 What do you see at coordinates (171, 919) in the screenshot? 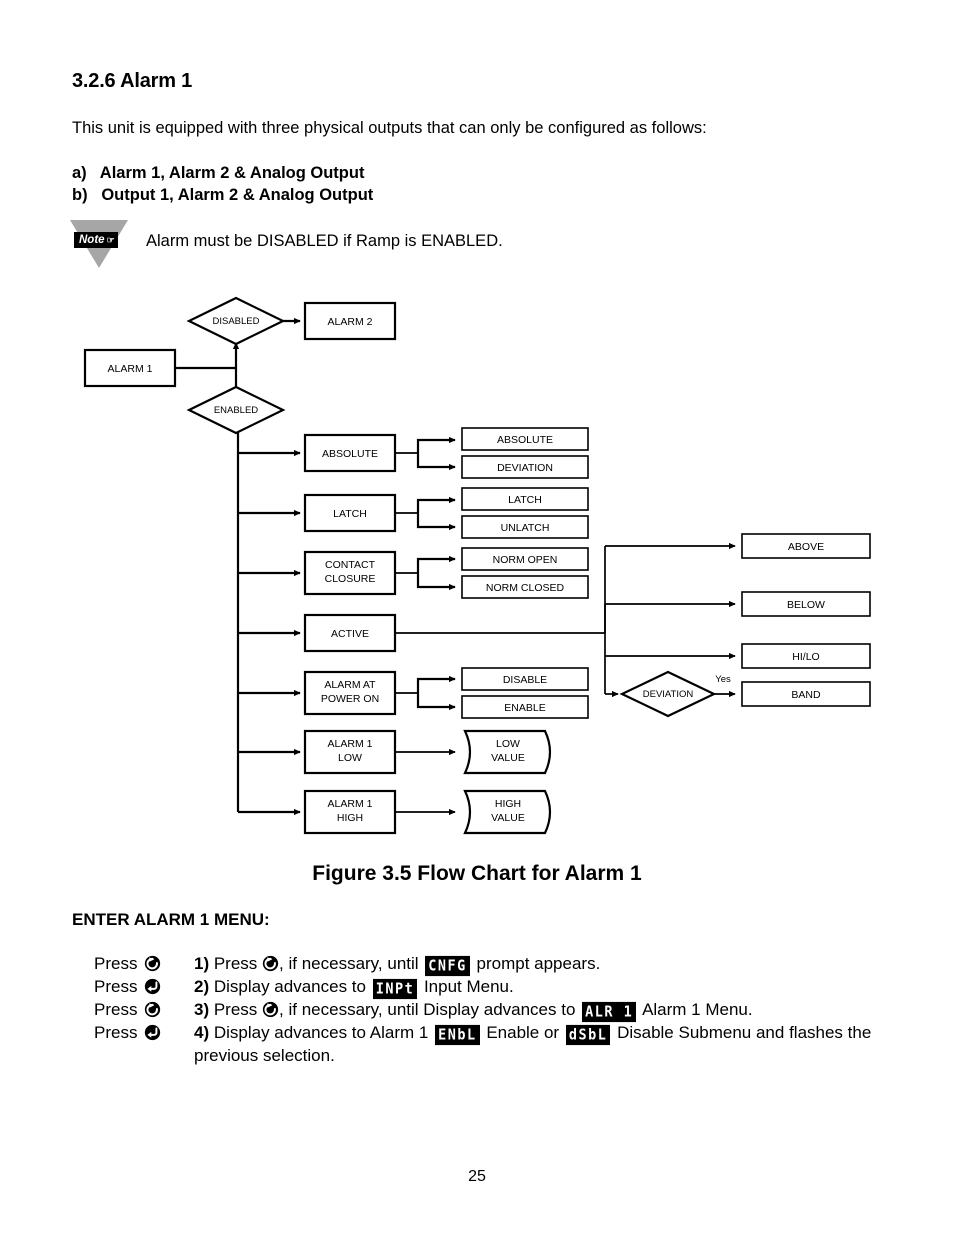
I see `menu-heading: ENTER ALARM 1 MENU:` at bounding box center [171, 919].